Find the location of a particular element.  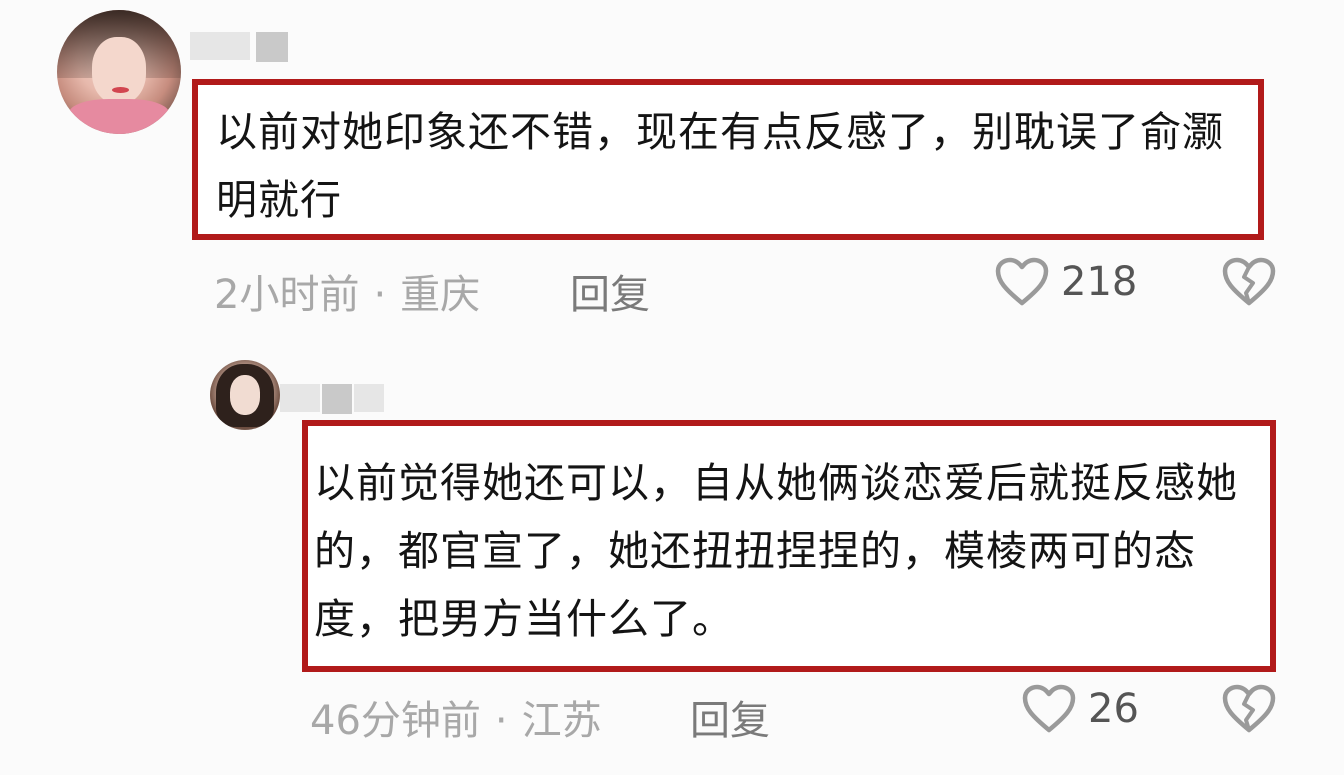

comment-time: 2小时前 is located at coordinates (287, 295).